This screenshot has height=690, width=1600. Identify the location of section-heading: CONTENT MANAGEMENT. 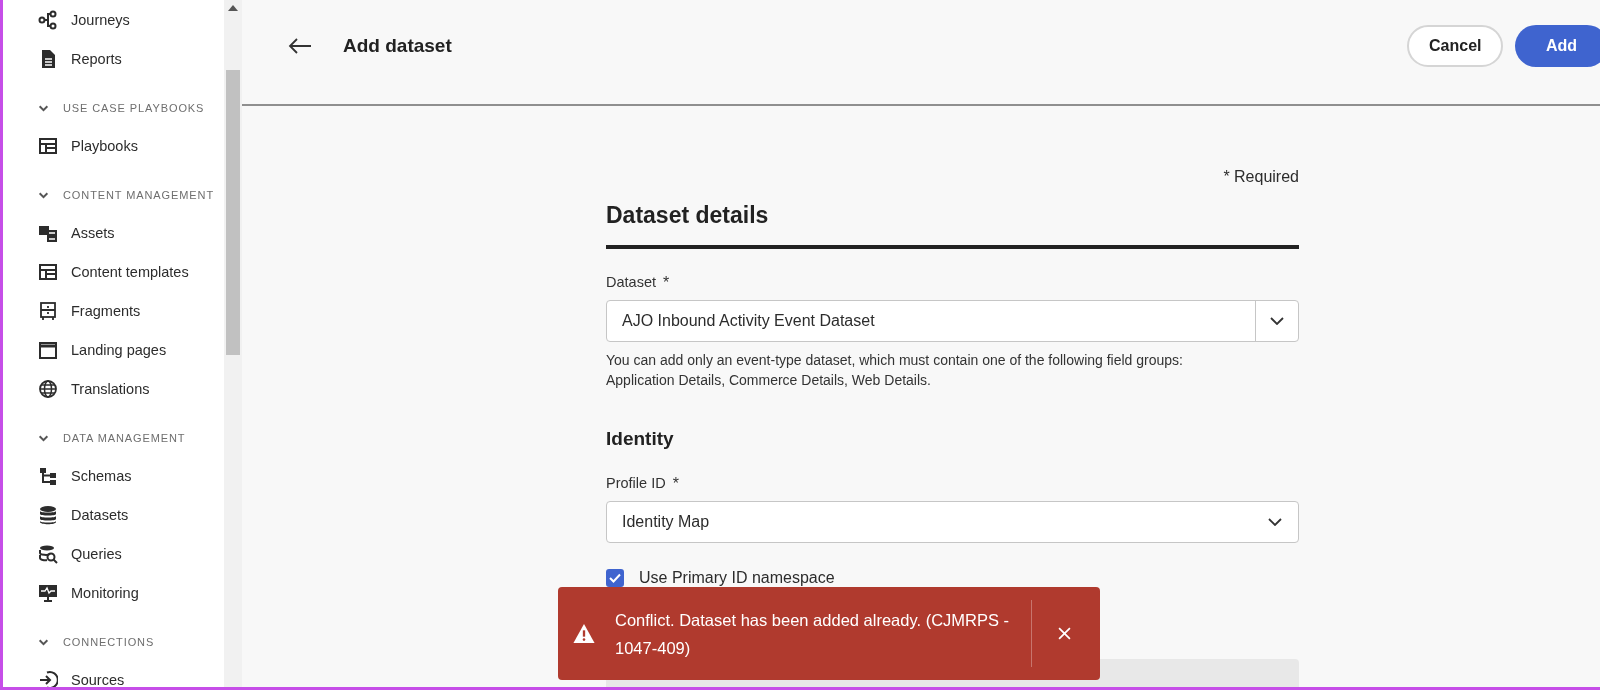
(139, 195).